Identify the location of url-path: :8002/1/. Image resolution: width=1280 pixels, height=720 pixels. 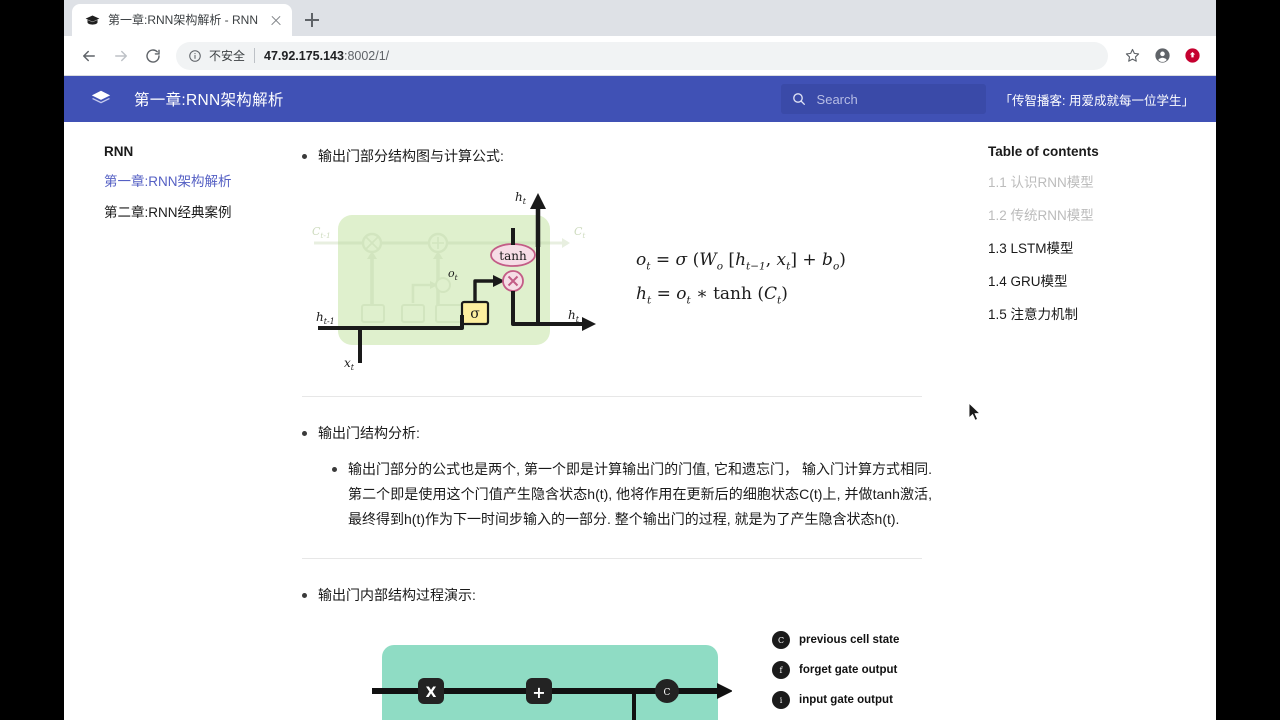
(366, 55).